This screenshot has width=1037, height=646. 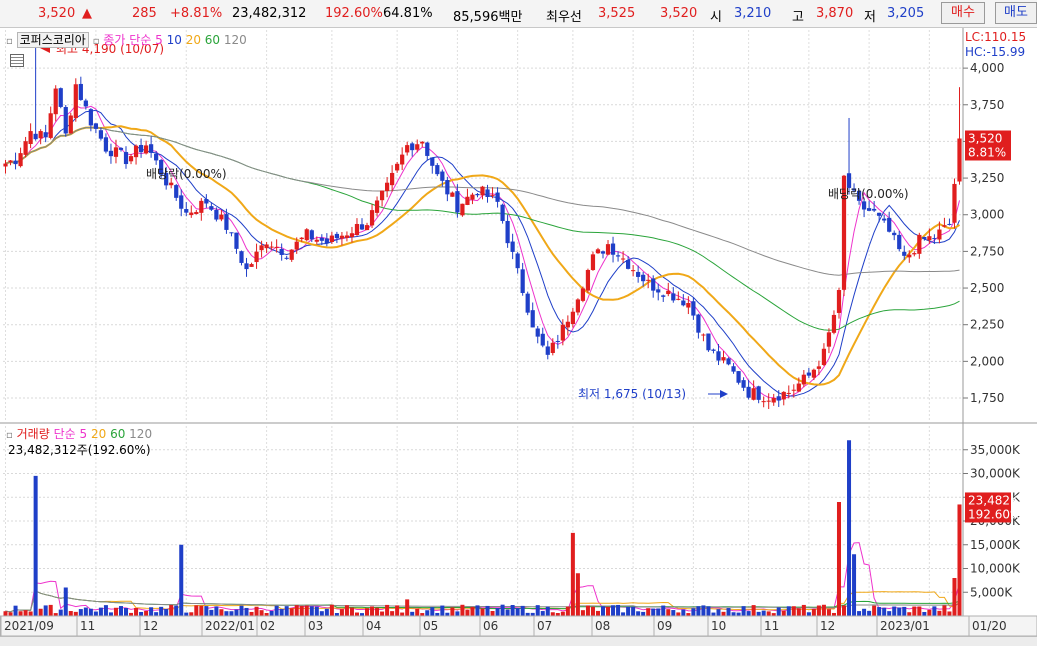 I want to click on vol-ma20-label: 20, so click(x=98, y=434).